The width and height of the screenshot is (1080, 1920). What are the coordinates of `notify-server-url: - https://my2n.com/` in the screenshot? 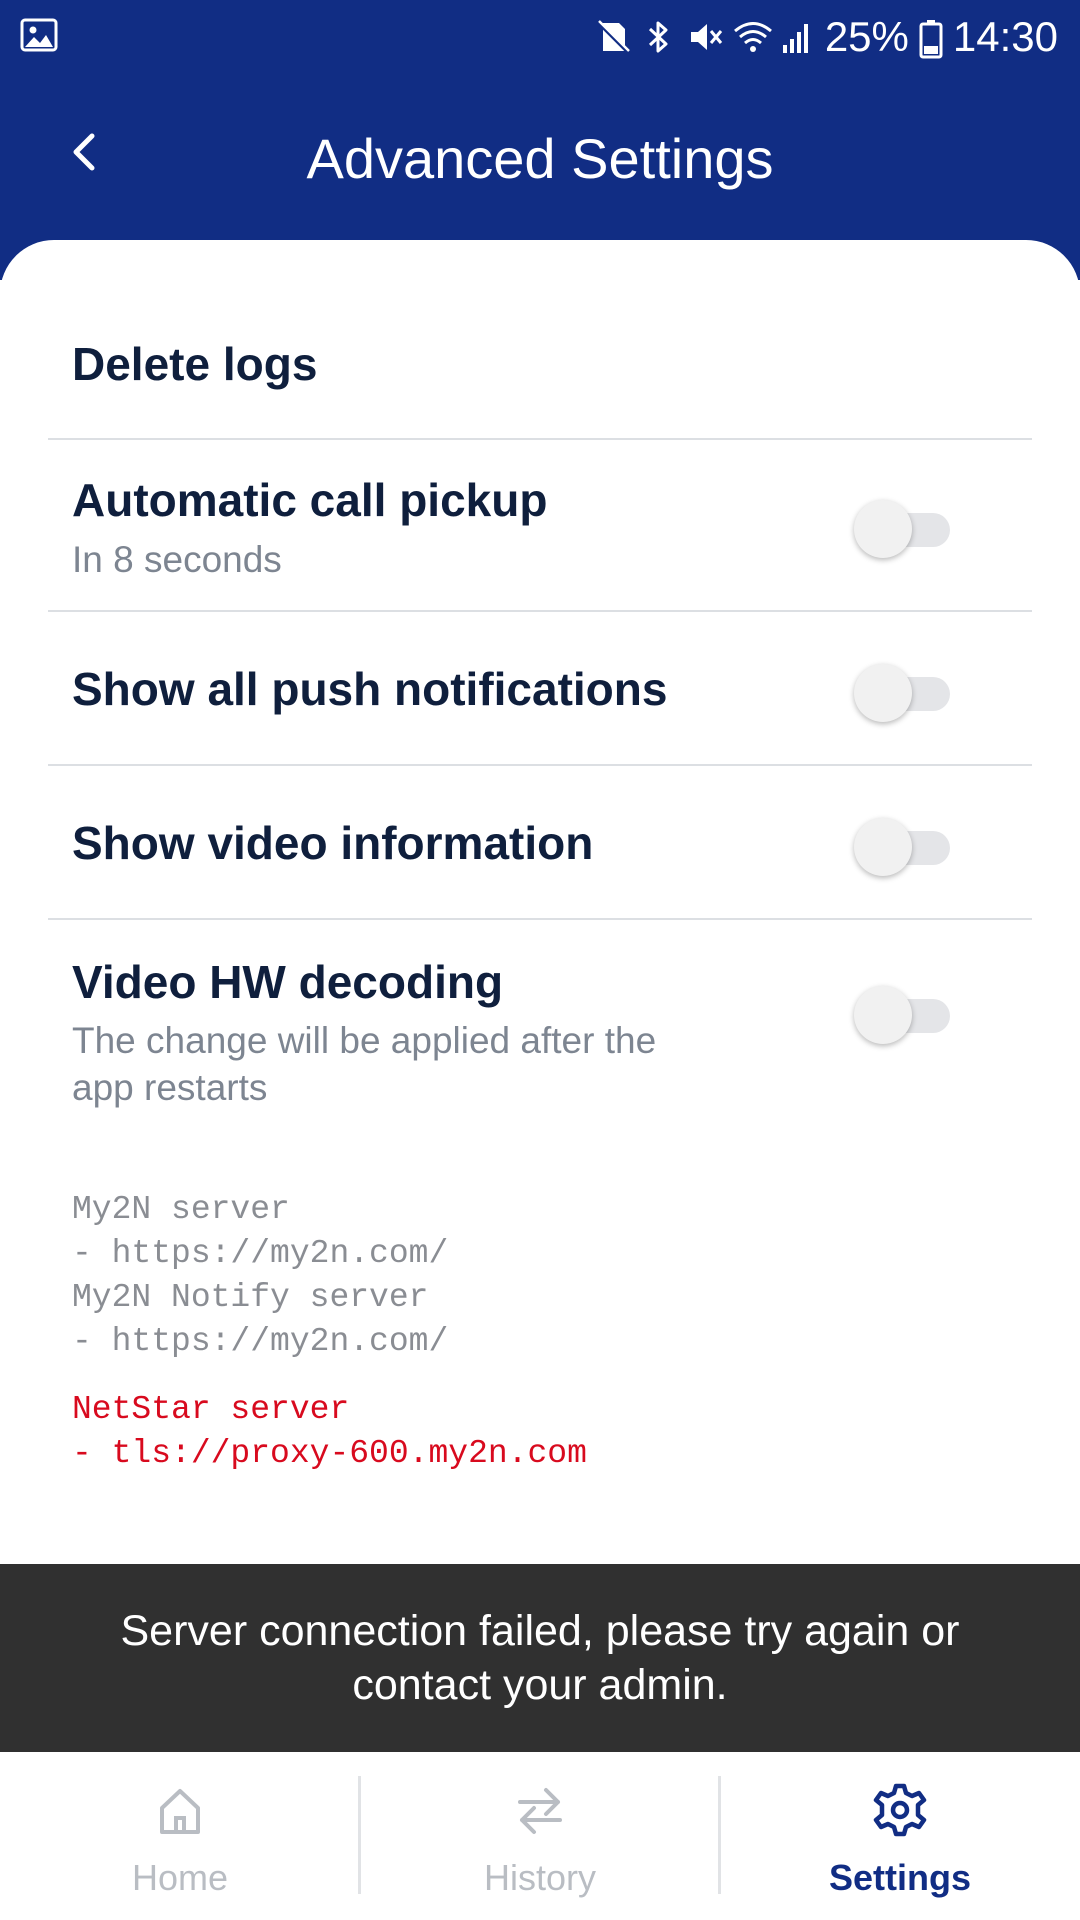 It's located at (260, 1341).